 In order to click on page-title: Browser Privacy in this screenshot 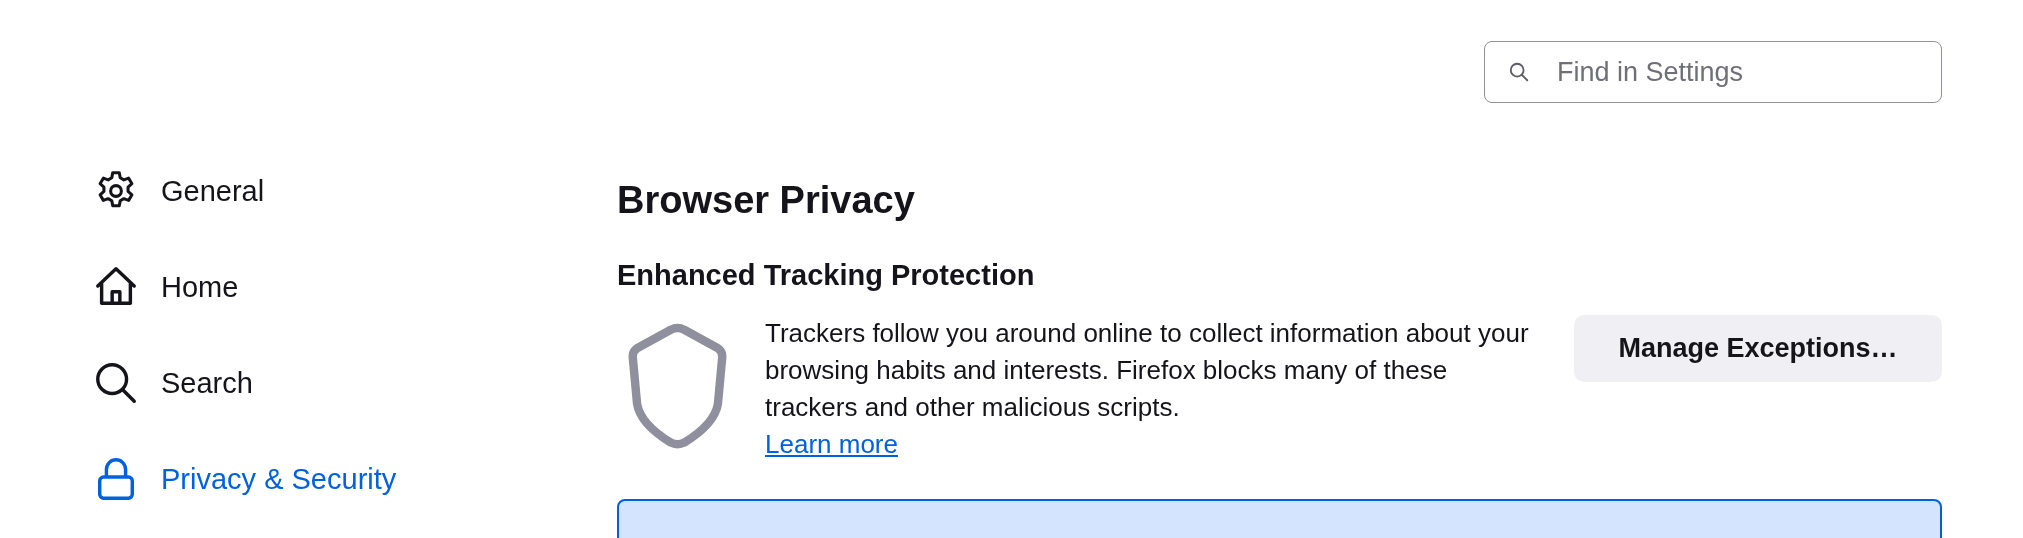, I will do `click(766, 200)`.